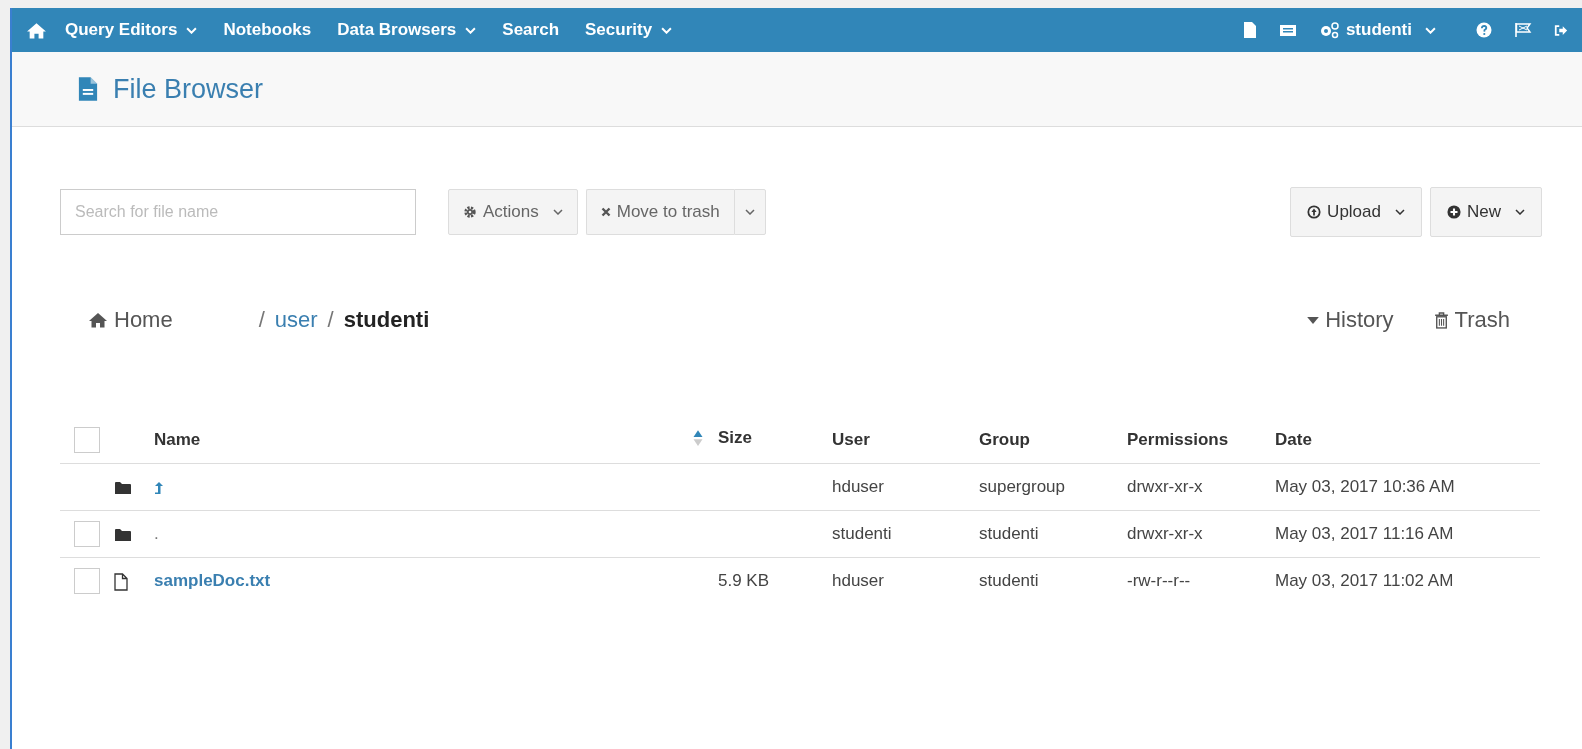 The width and height of the screenshot is (1582, 749). Describe the element at coordinates (1329, 30) in the screenshot. I see `gears-icon` at that location.